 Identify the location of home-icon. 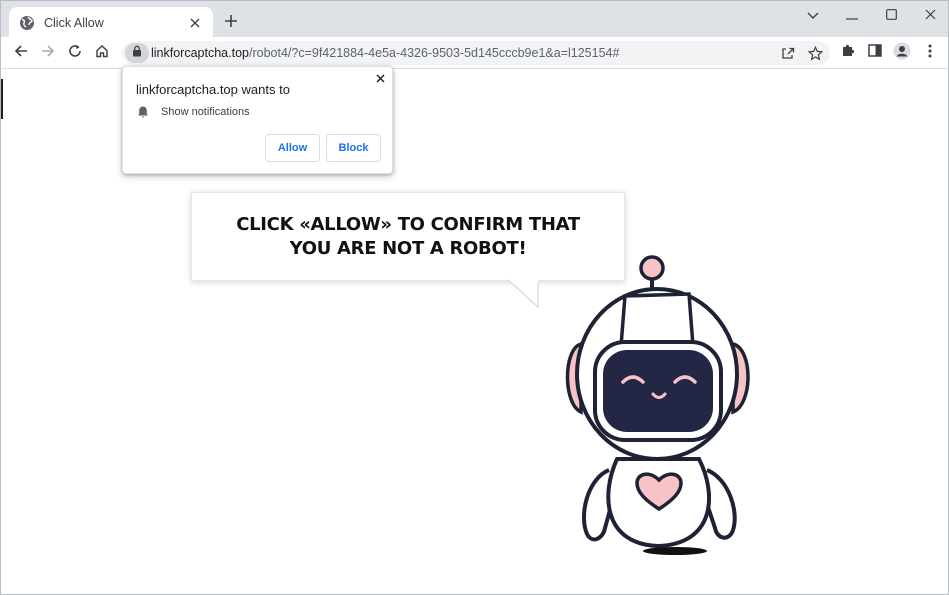
(102, 53).